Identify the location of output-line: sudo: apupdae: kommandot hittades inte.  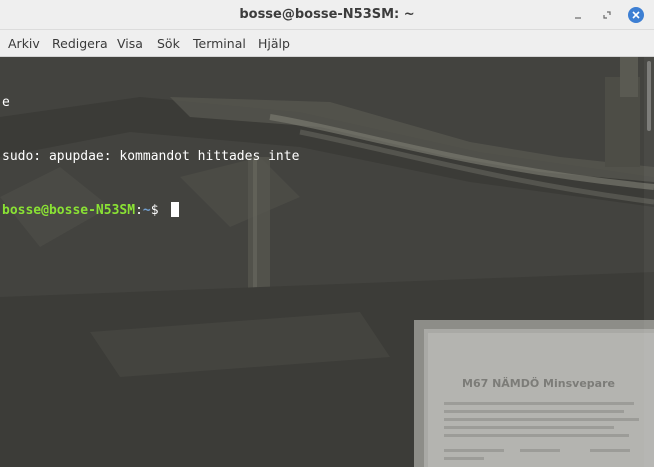
(151, 156).